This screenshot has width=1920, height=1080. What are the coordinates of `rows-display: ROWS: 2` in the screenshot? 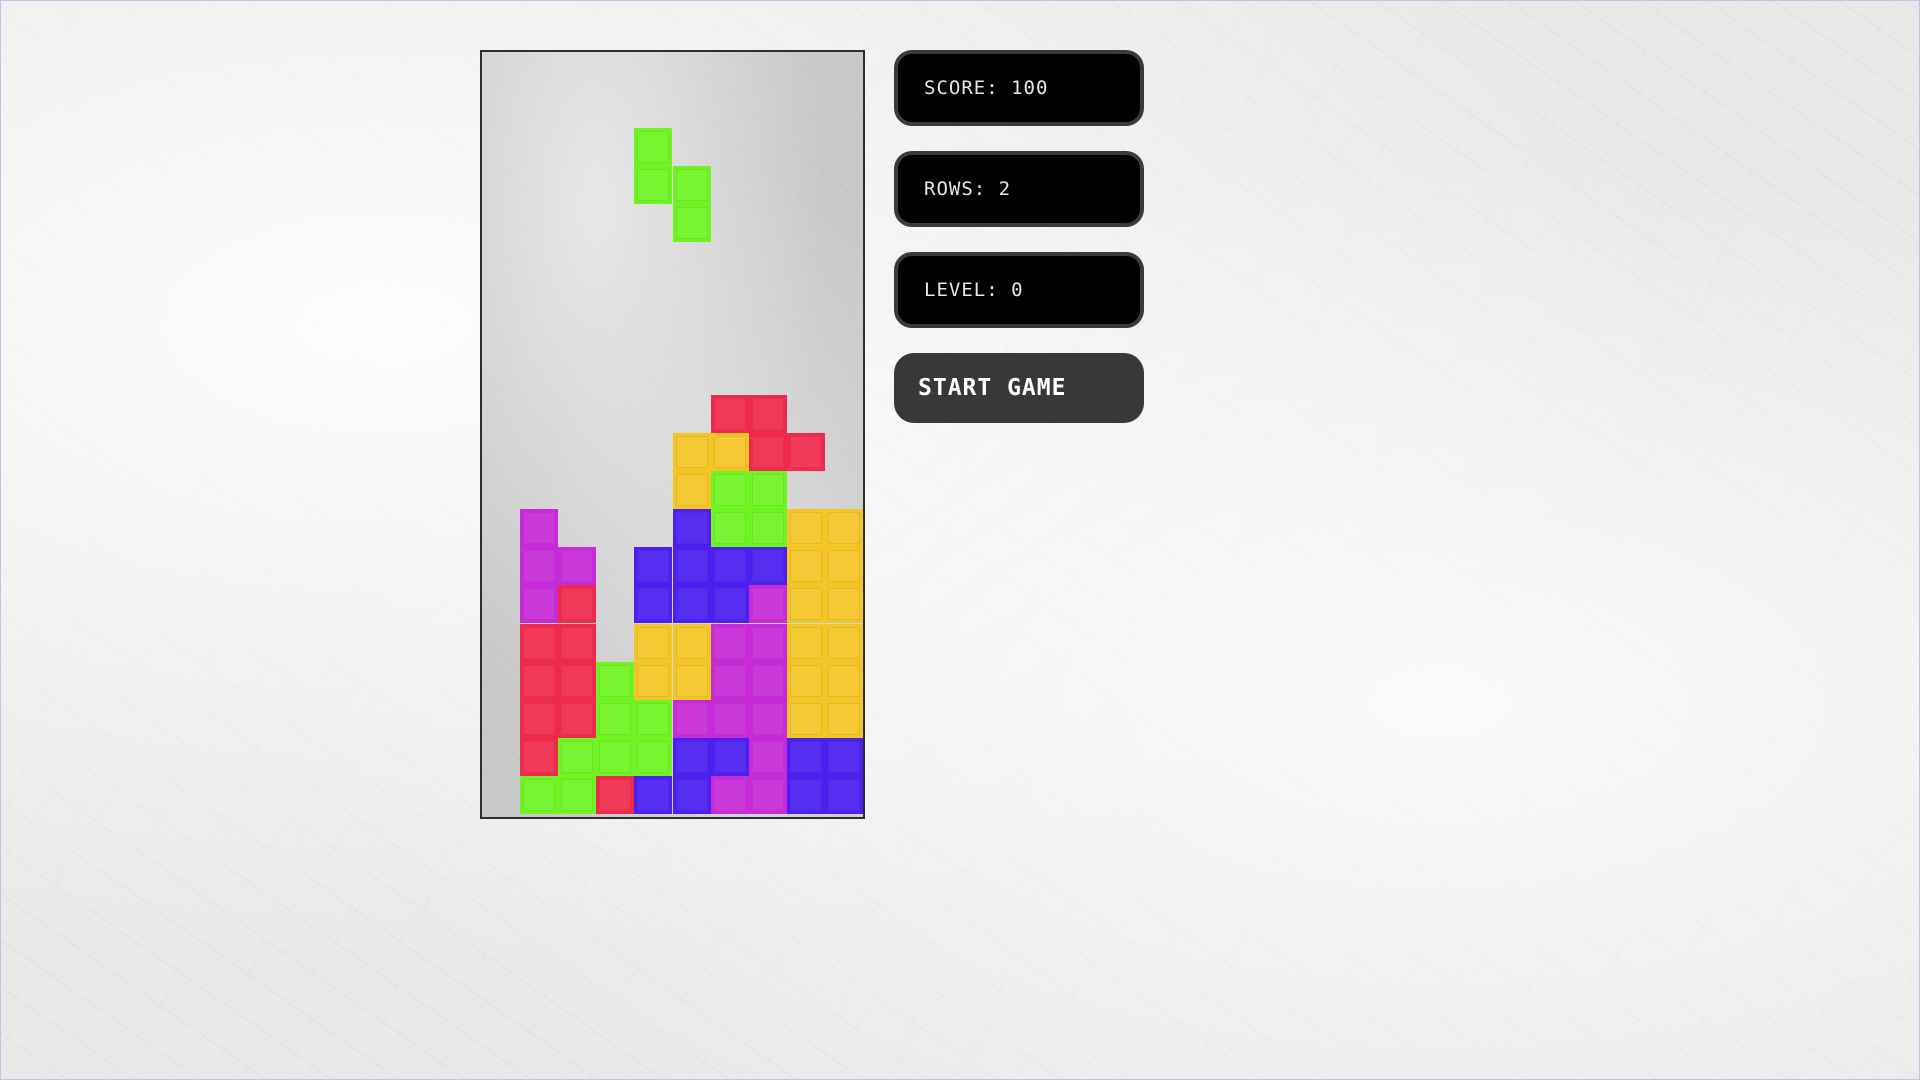 It's located at (1019, 189).